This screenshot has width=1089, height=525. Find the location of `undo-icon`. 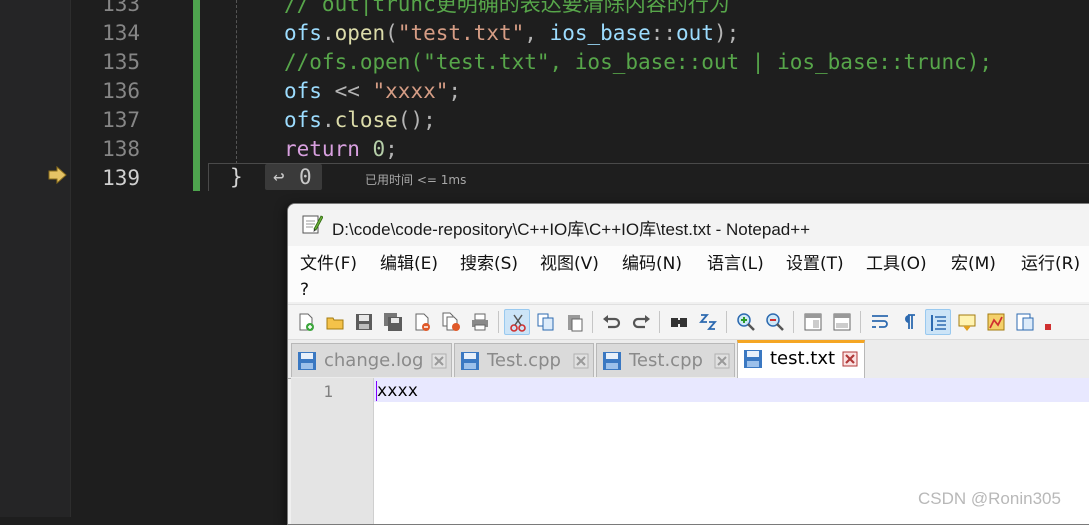

undo-icon is located at coordinates (612, 322).